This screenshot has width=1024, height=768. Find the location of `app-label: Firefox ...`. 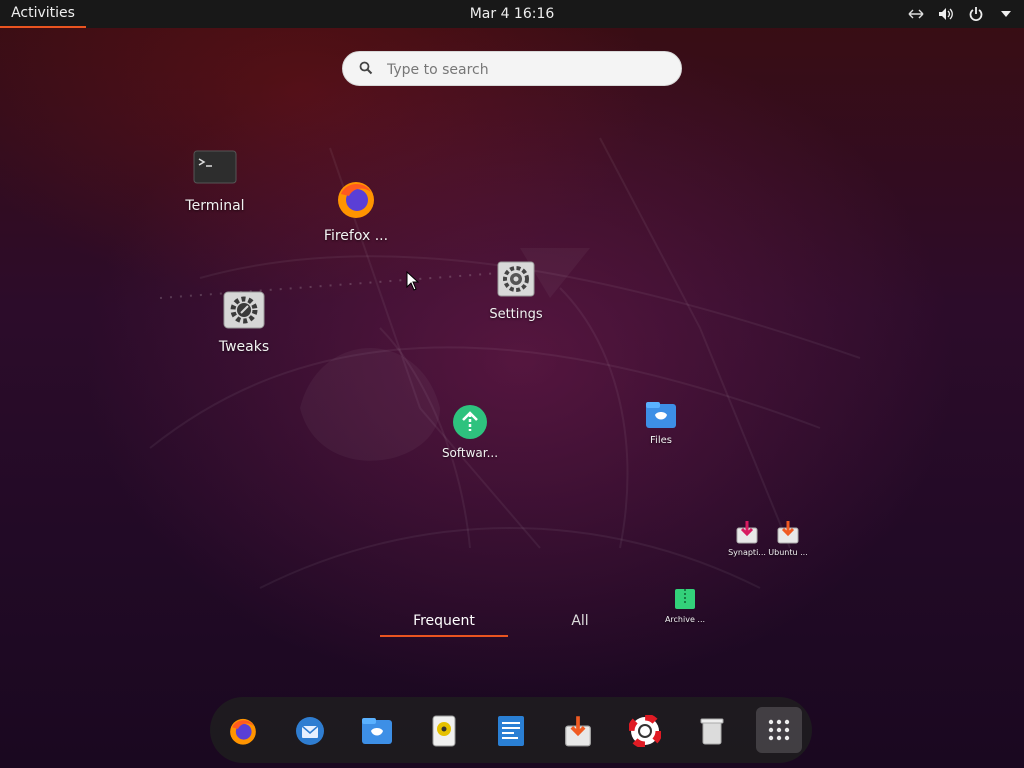

app-label: Firefox ... is located at coordinates (356, 236).